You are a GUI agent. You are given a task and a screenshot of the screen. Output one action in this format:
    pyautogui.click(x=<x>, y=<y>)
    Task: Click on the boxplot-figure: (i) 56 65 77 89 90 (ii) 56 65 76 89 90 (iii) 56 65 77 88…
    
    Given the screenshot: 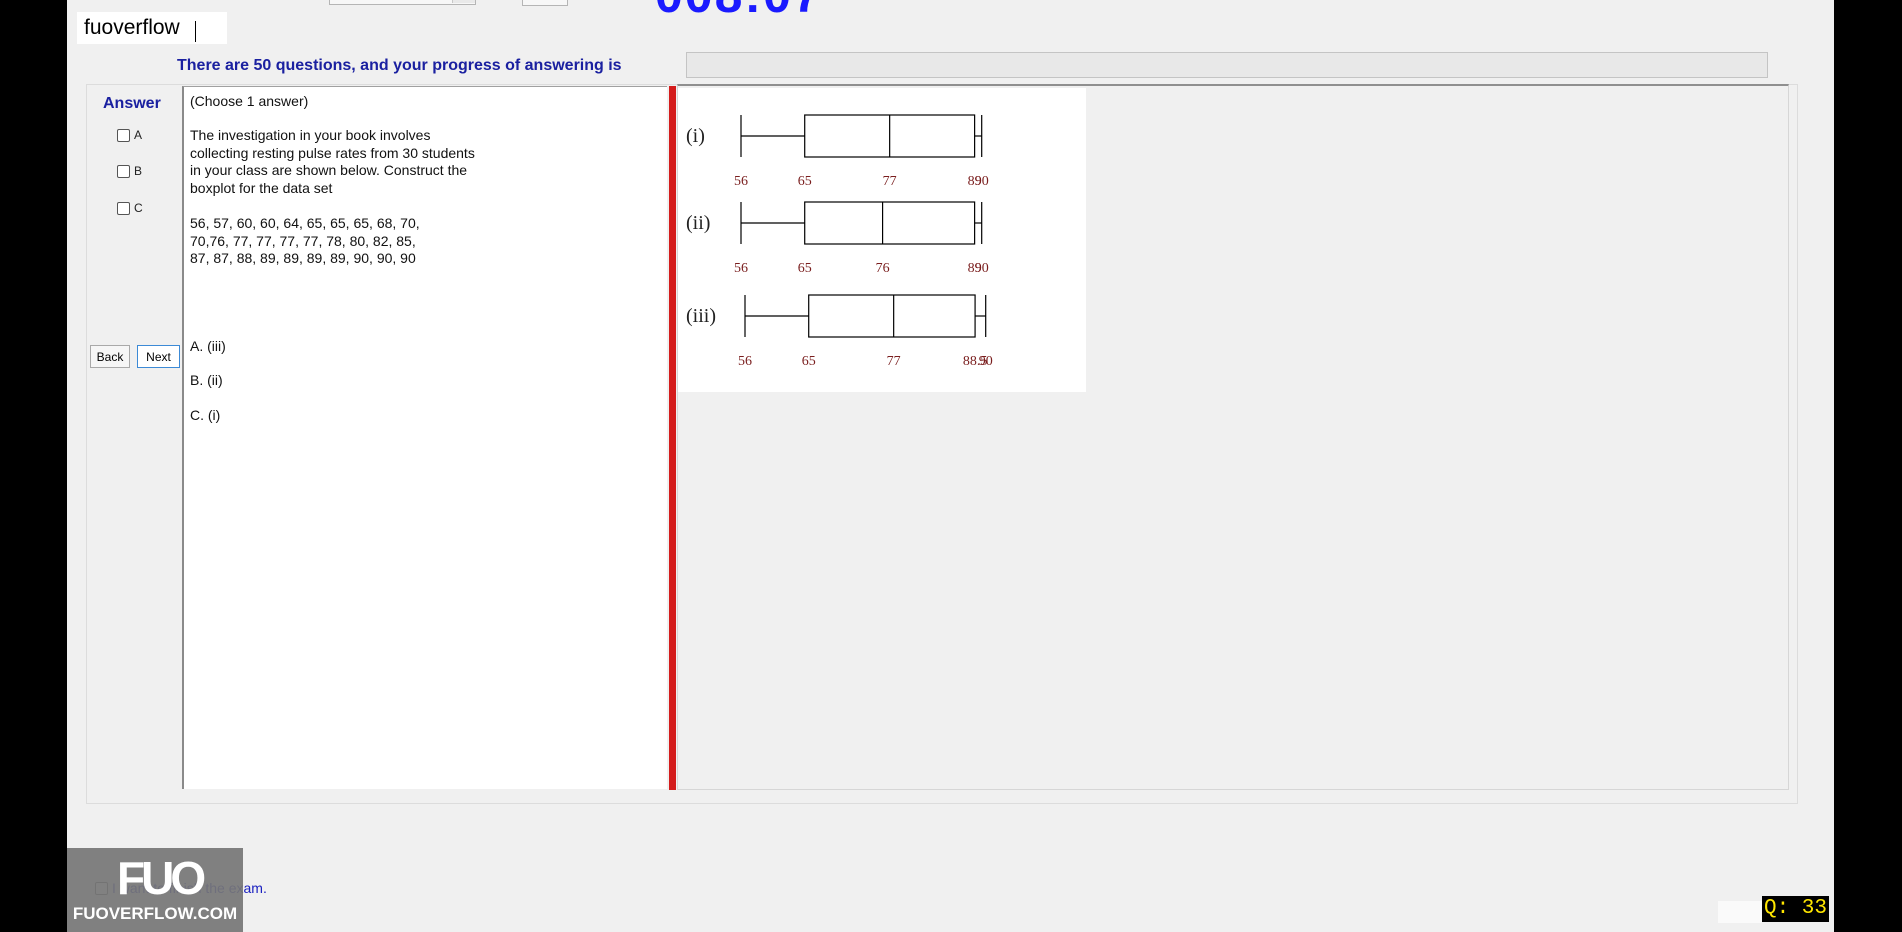 What is the action you would take?
    pyautogui.click(x=882, y=240)
    